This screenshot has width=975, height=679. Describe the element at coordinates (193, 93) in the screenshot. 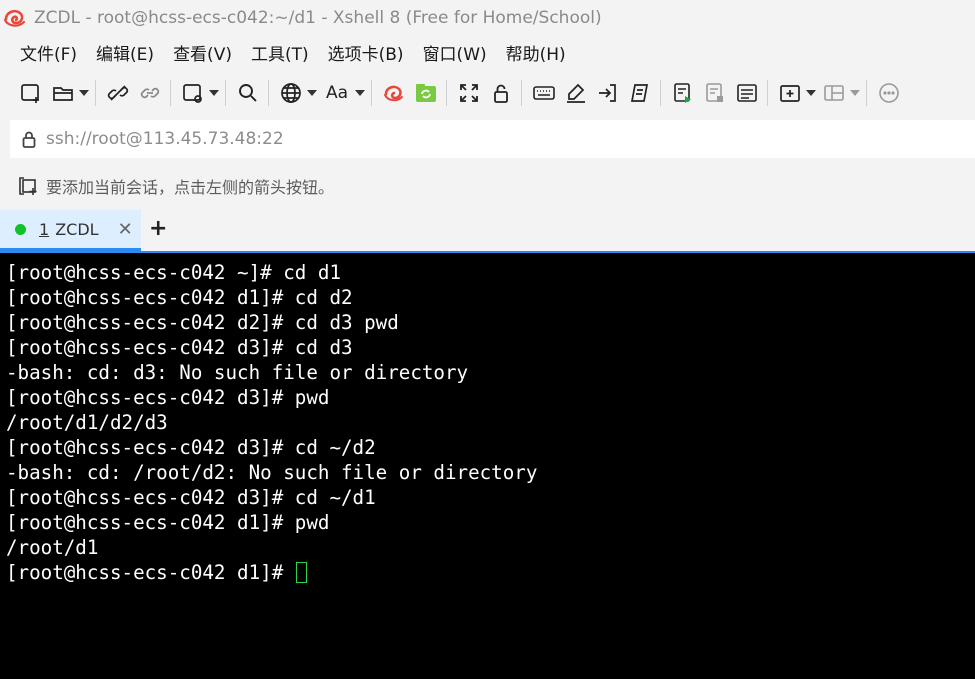

I see `session-properties-icon` at that location.